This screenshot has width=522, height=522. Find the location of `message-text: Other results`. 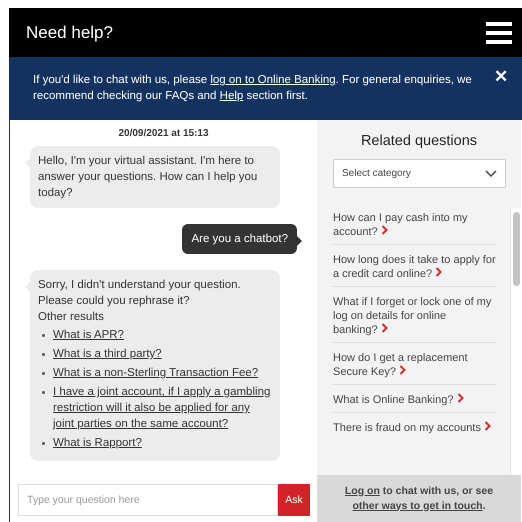

message-text: Other results is located at coordinates (71, 317).